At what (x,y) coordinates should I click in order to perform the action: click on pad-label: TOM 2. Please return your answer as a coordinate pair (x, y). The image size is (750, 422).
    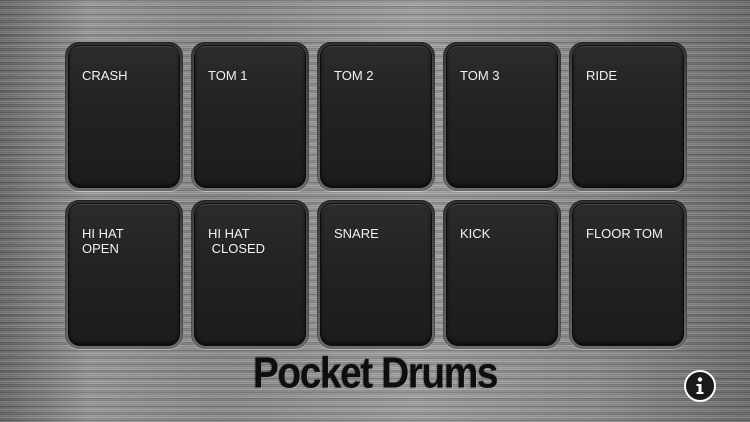
    Looking at the image, I should click on (354, 75).